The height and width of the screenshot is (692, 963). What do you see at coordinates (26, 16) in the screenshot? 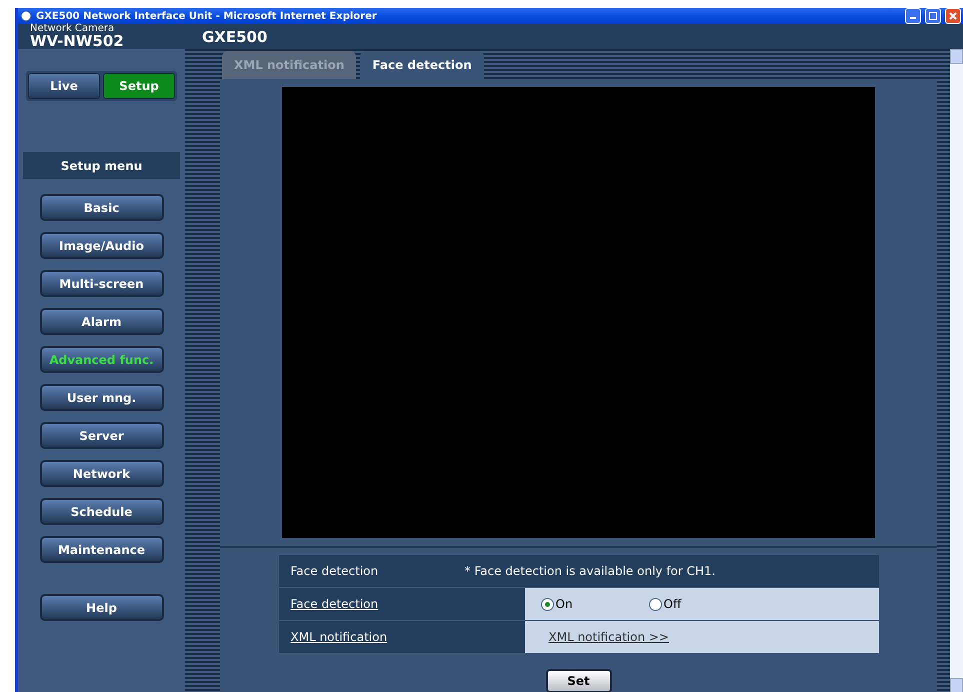
I see `browser-icon` at bounding box center [26, 16].